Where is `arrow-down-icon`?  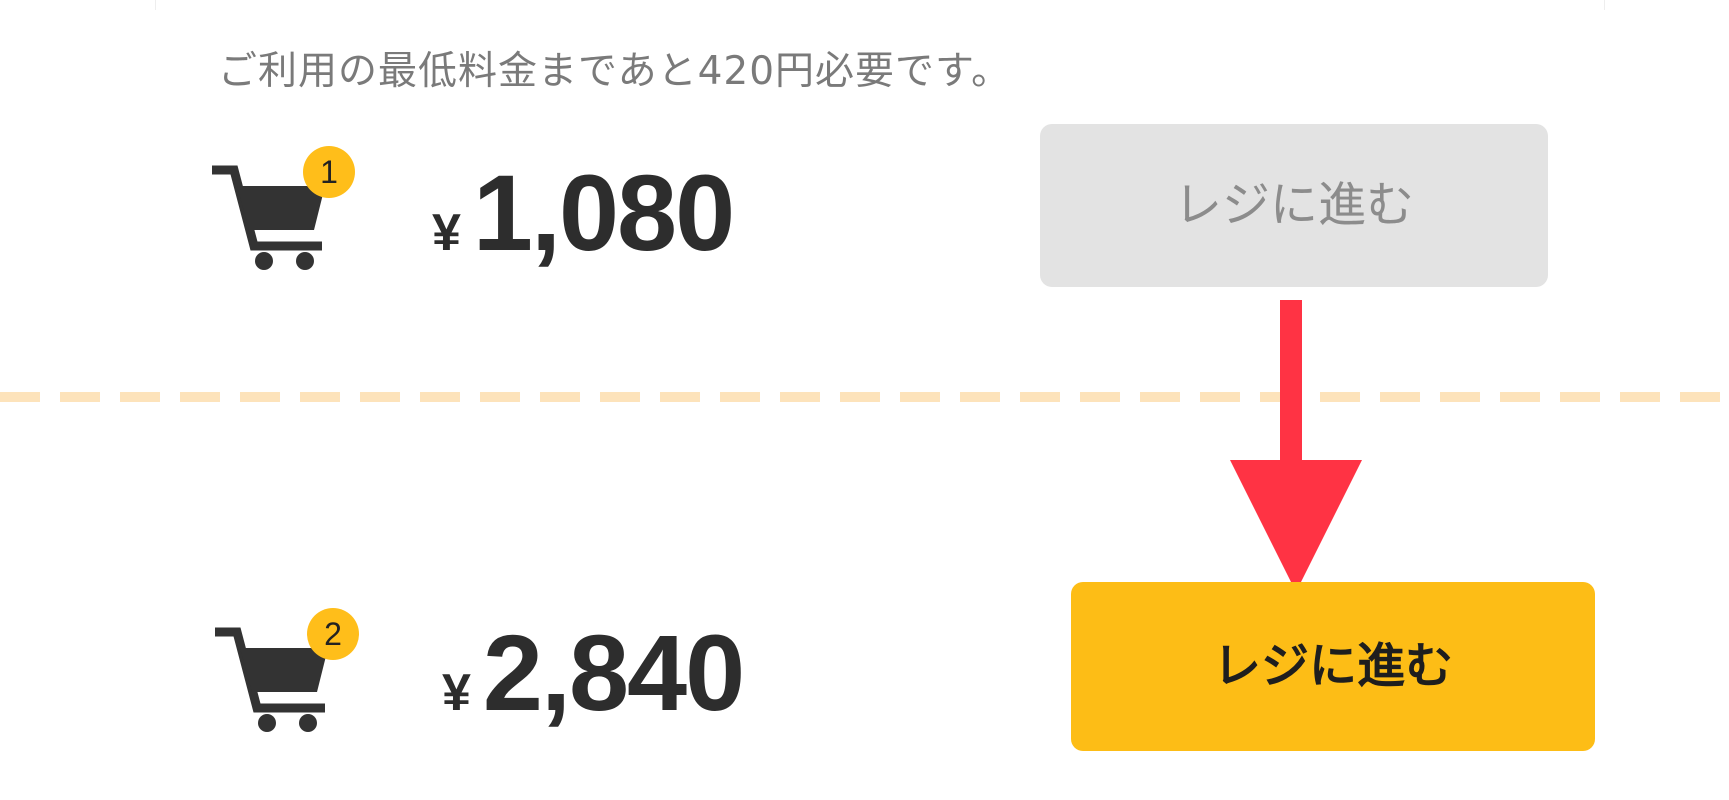
arrow-down-icon is located at coordinates (1296, 446).